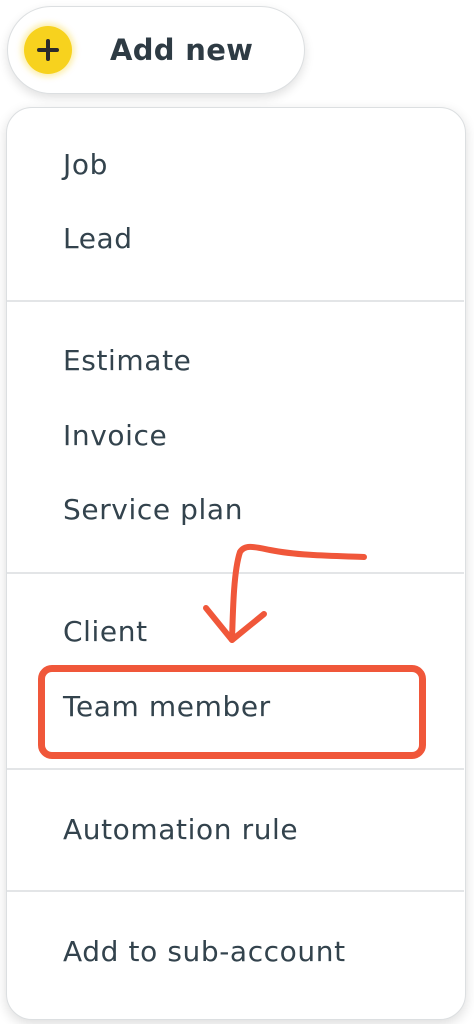 This screenshot has height=1024, width=474. I want to click on menu-item-estimate: Estimate, so click(127, 360).